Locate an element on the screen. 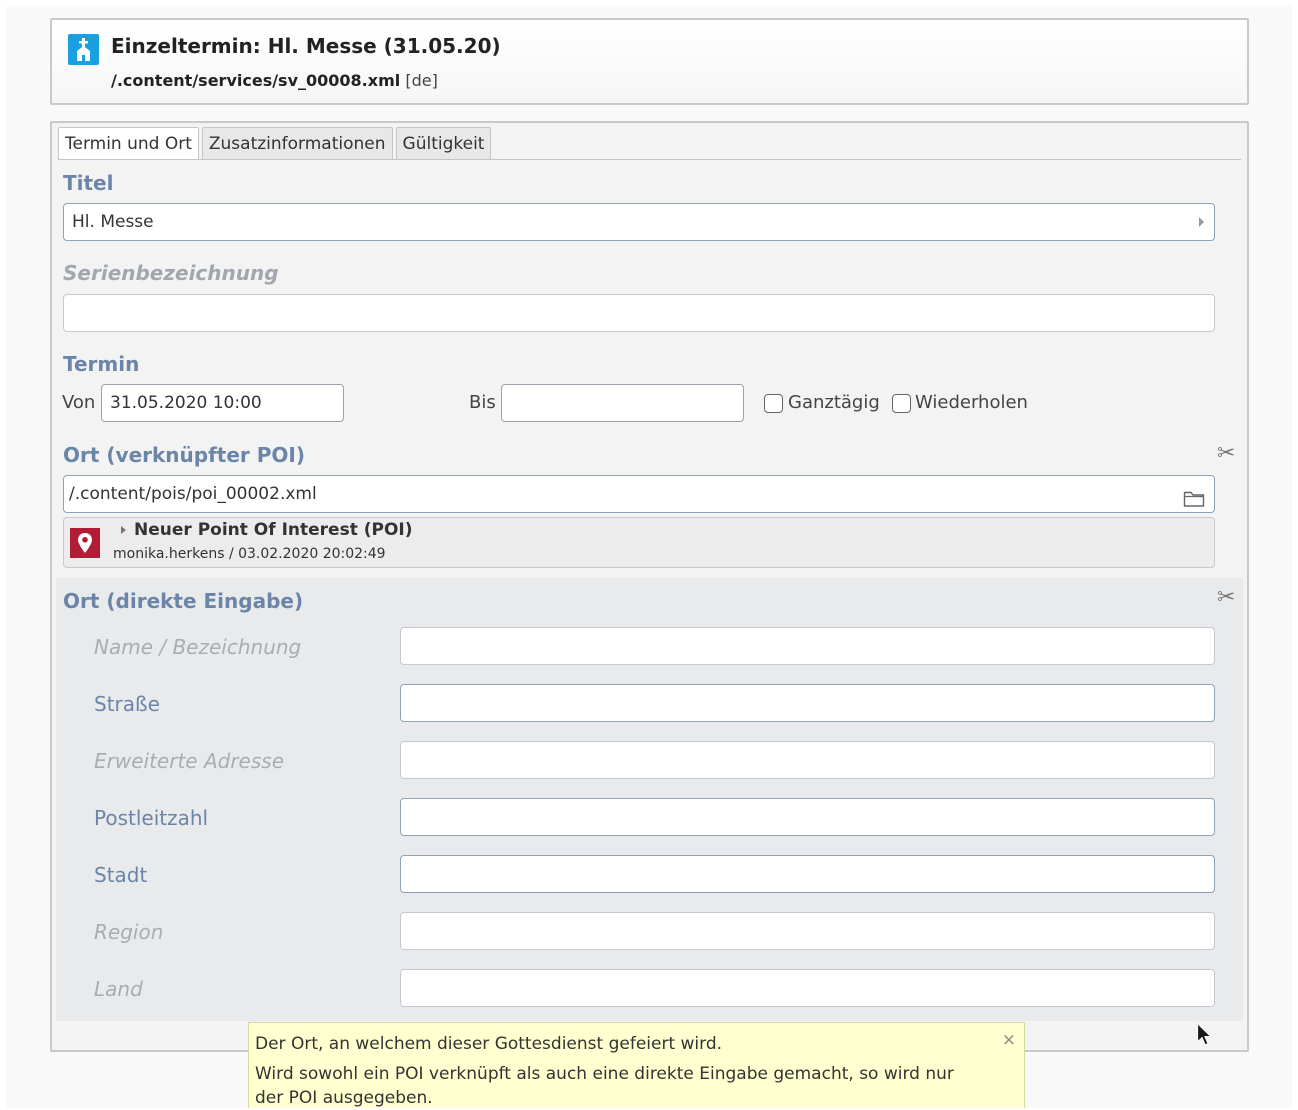  erweiterte-adresse-label: Erweiterte Adresse is located at coordinates (189, 761).